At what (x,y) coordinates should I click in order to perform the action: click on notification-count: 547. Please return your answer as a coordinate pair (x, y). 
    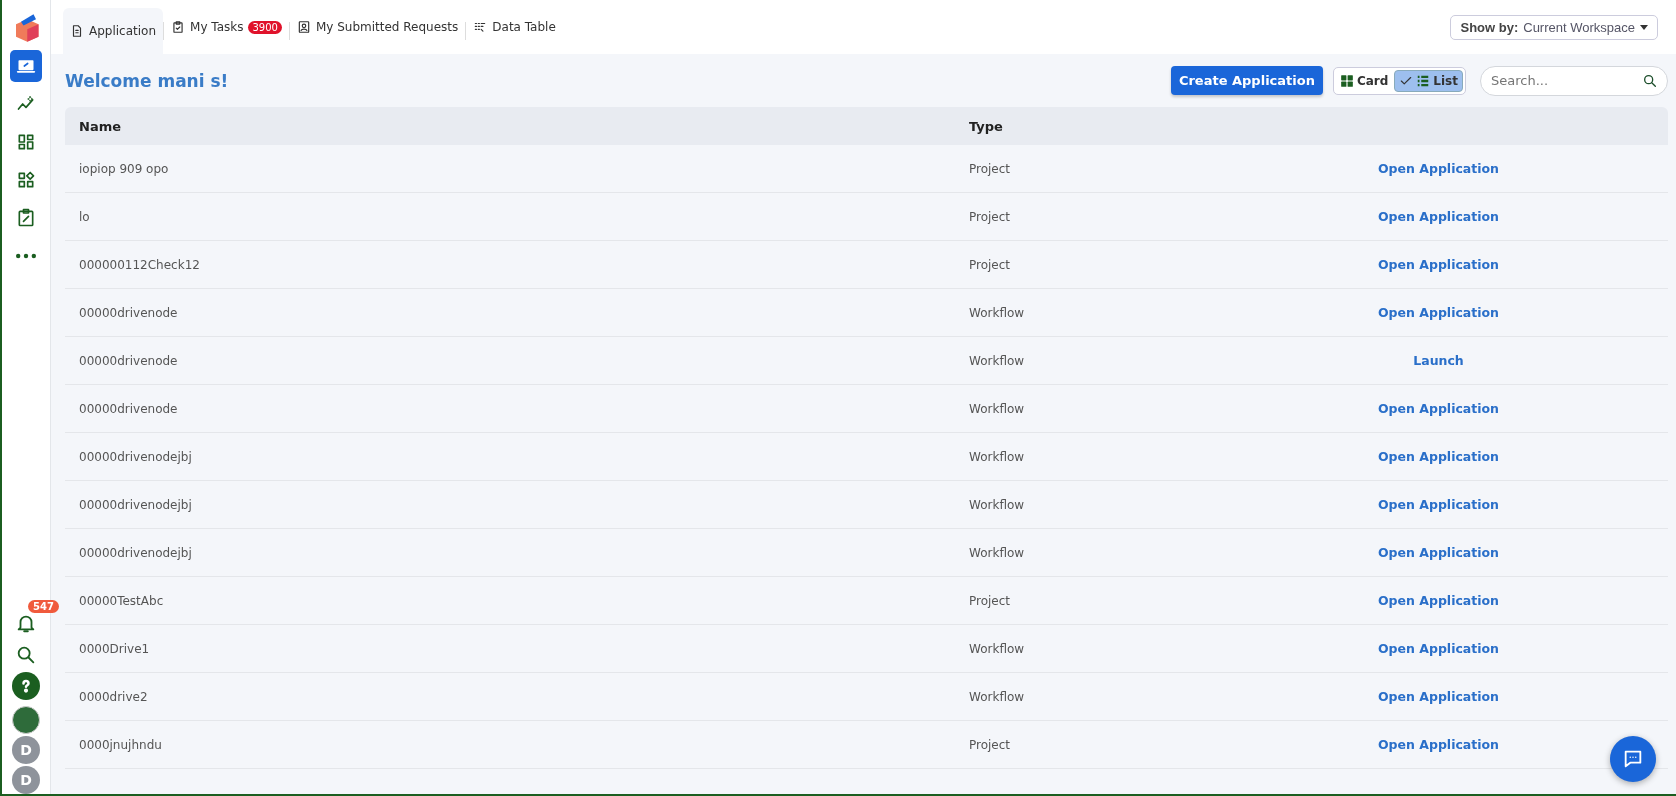
    Looking at the image, I should click on (43, 606).